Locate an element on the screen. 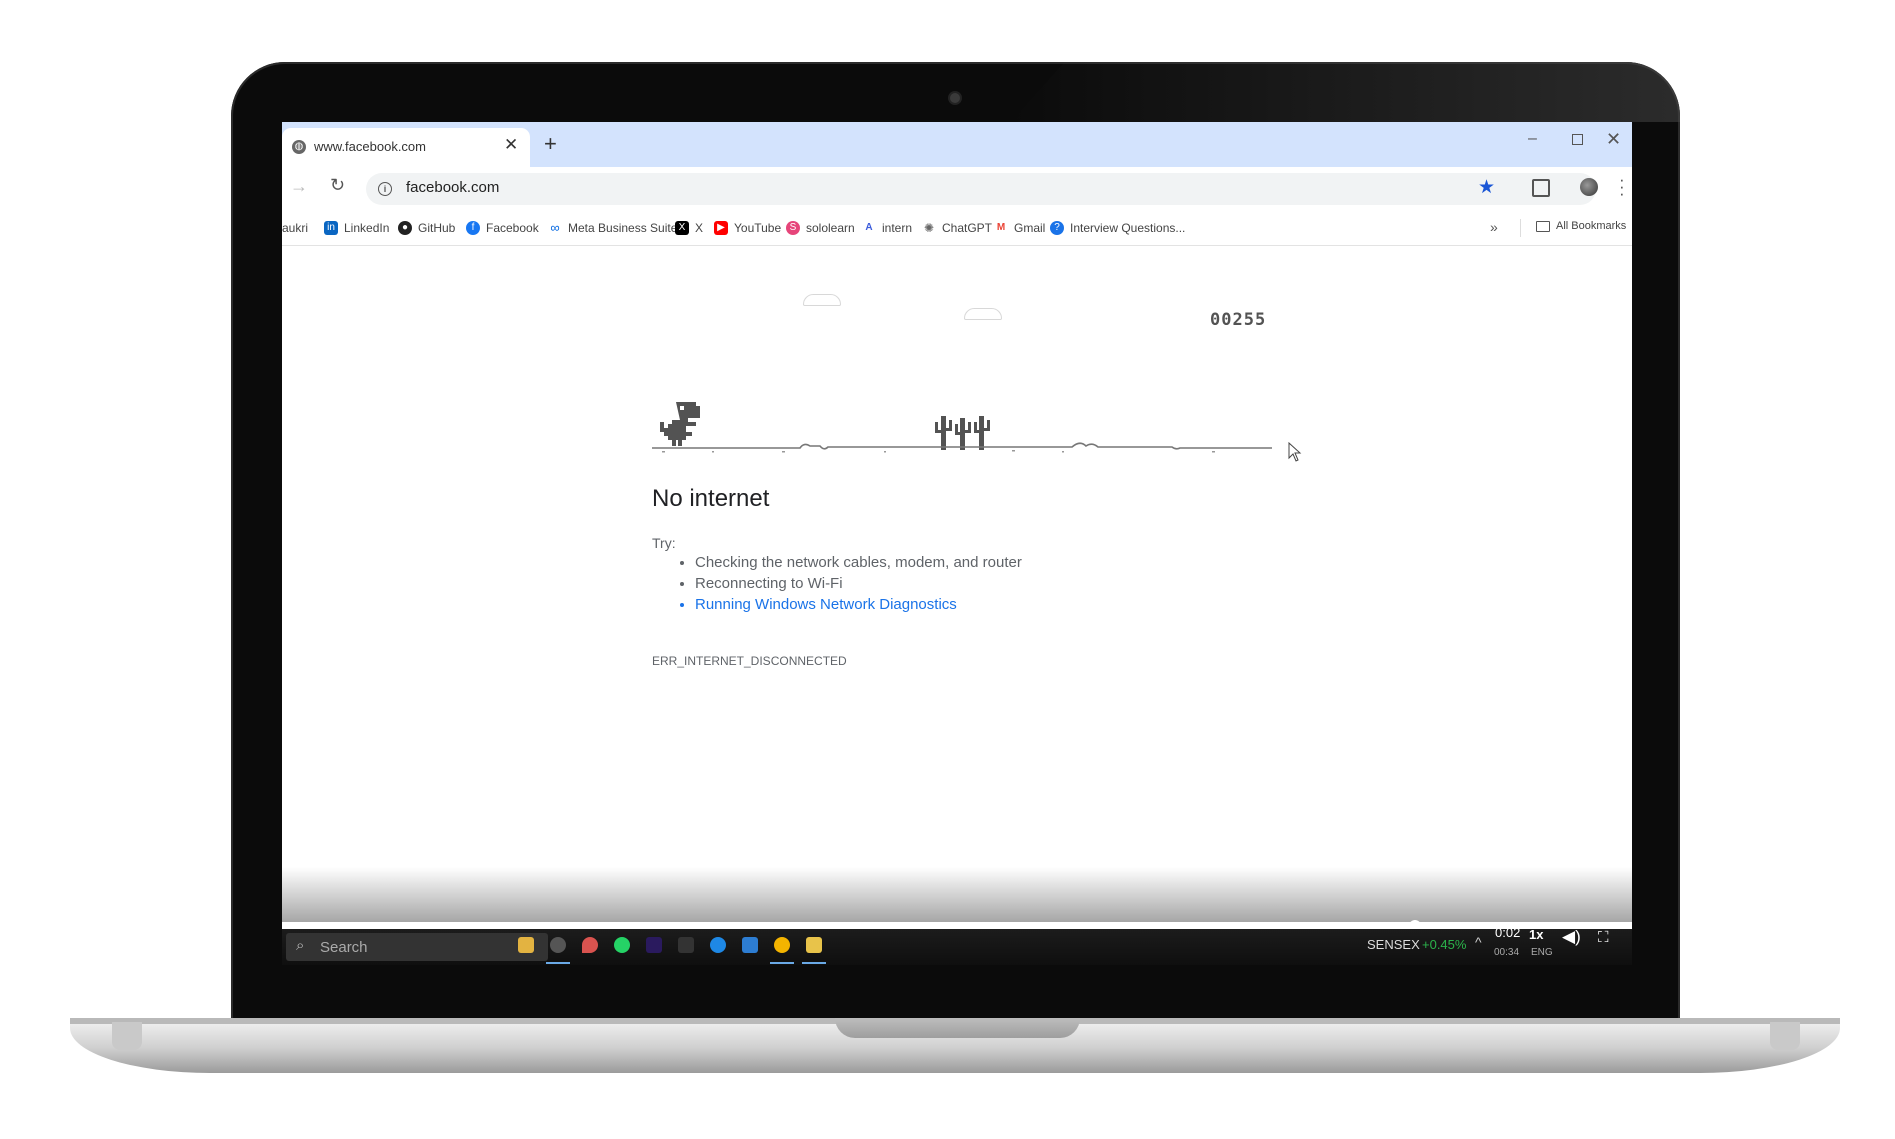  fullscreen-icon: ⛶ is located at coordinates (1603, 937).